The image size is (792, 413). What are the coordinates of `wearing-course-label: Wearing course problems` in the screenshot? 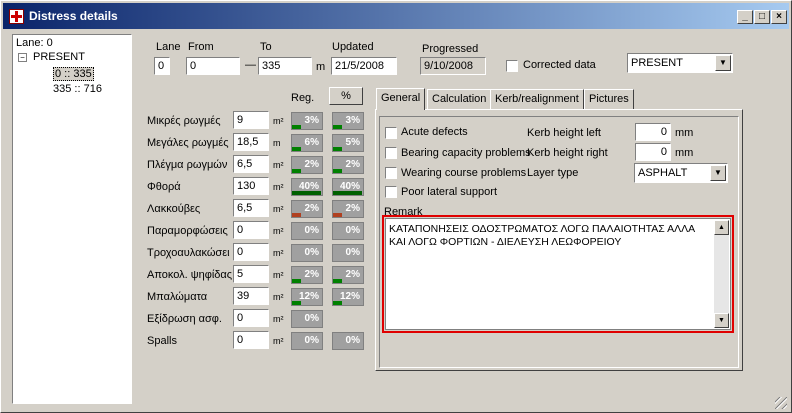 It's located at (464, 173).